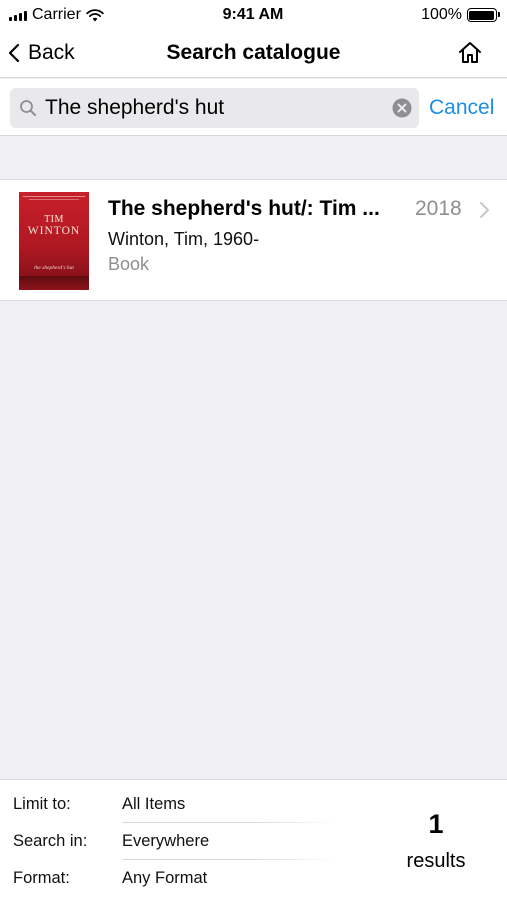  Describe the element at coordinates (165, 878) in the screenshot. I see `filter-format-value: Any Format` at that location.